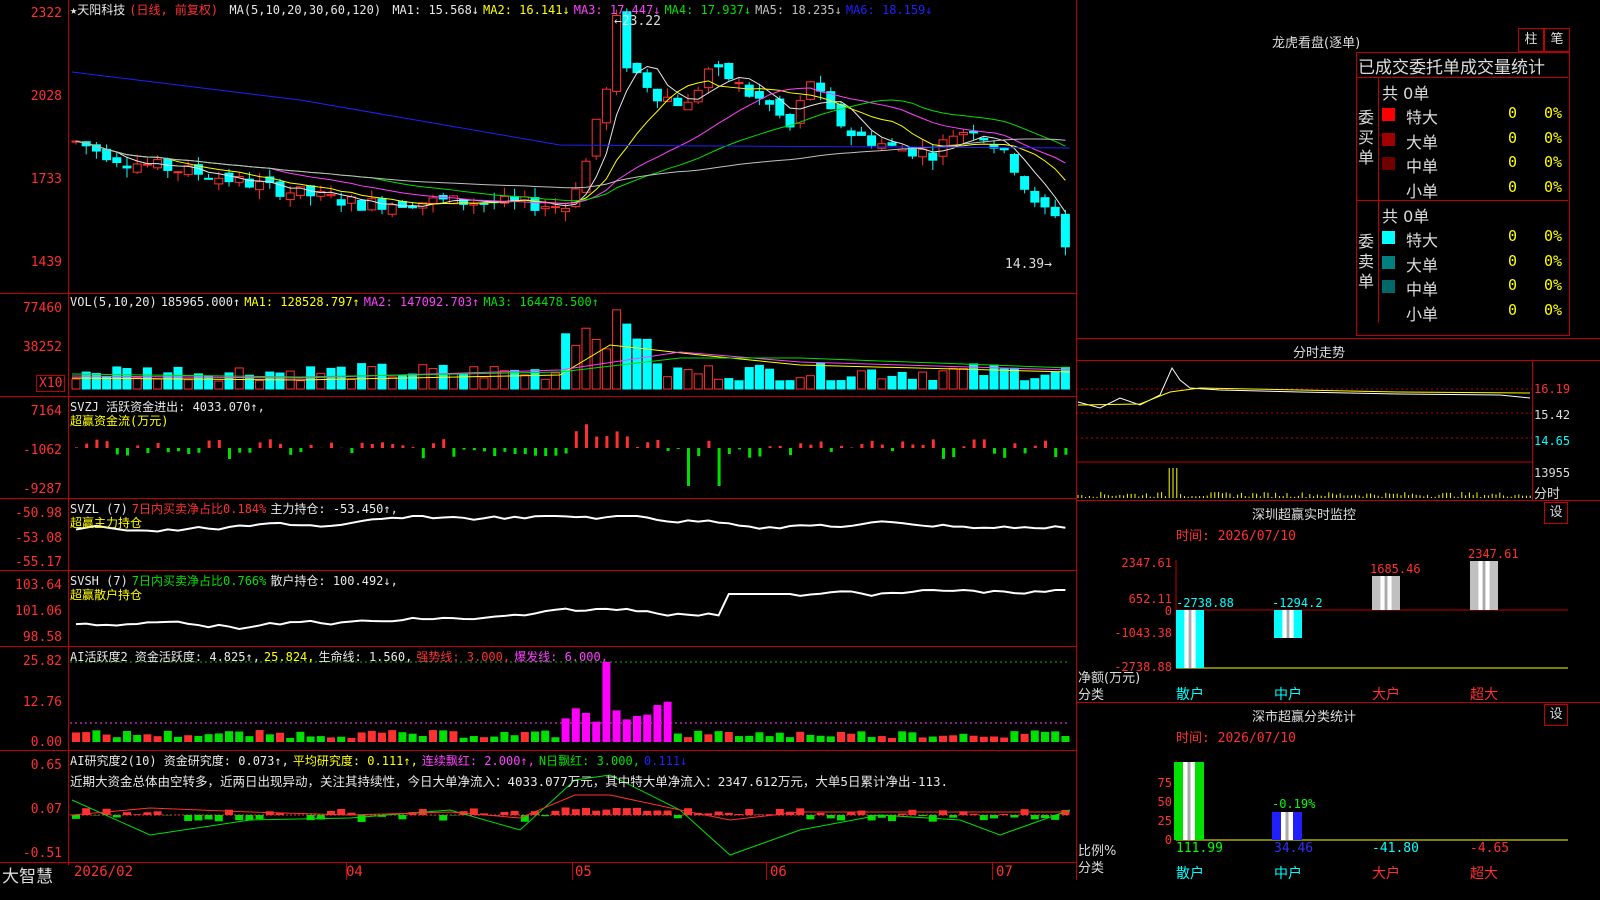 This screenshot has height=900, width=1600. What do you see at coordinates (1294, 804) in the screenshot?
I see `classify-mid-label: -0.19%` at bounding box center [1294, 804].